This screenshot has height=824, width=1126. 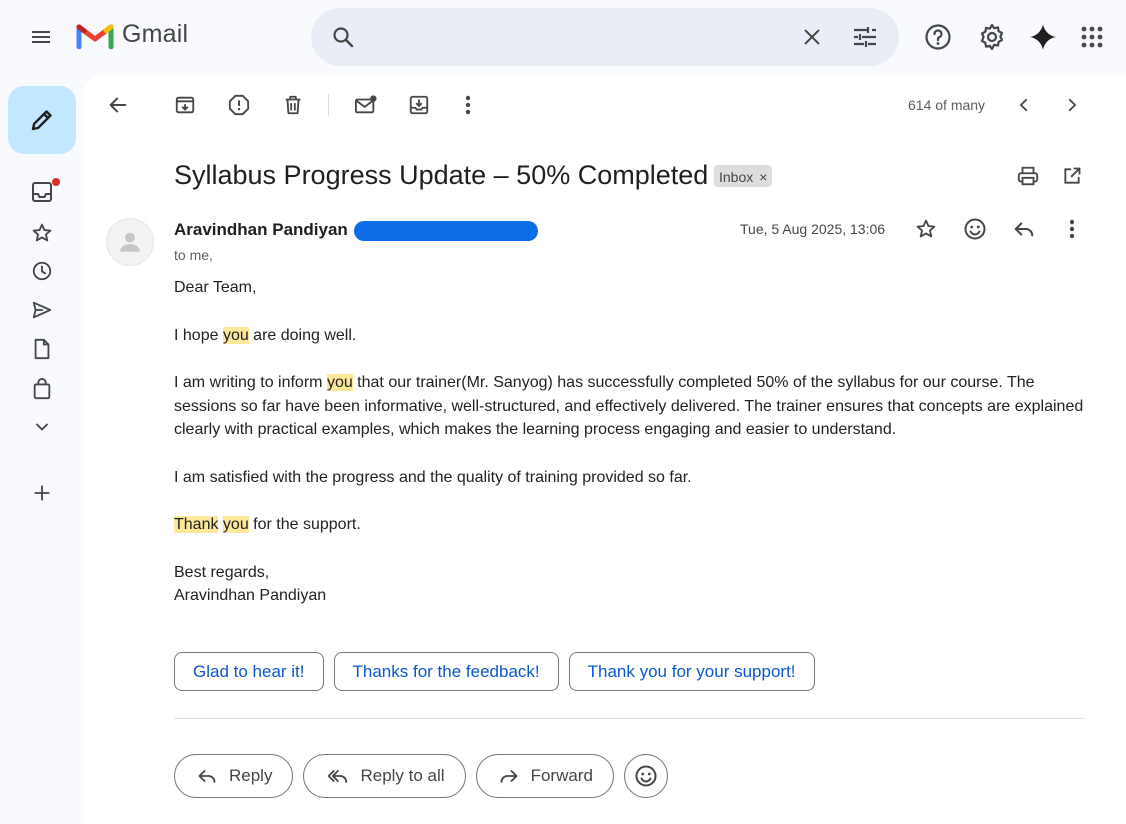 What do you see at coordinates (441, 175) in the screenshot?
I see `email-subject: Syllabus Progress Update – 50% Completed` at bounding box center [441, 175].